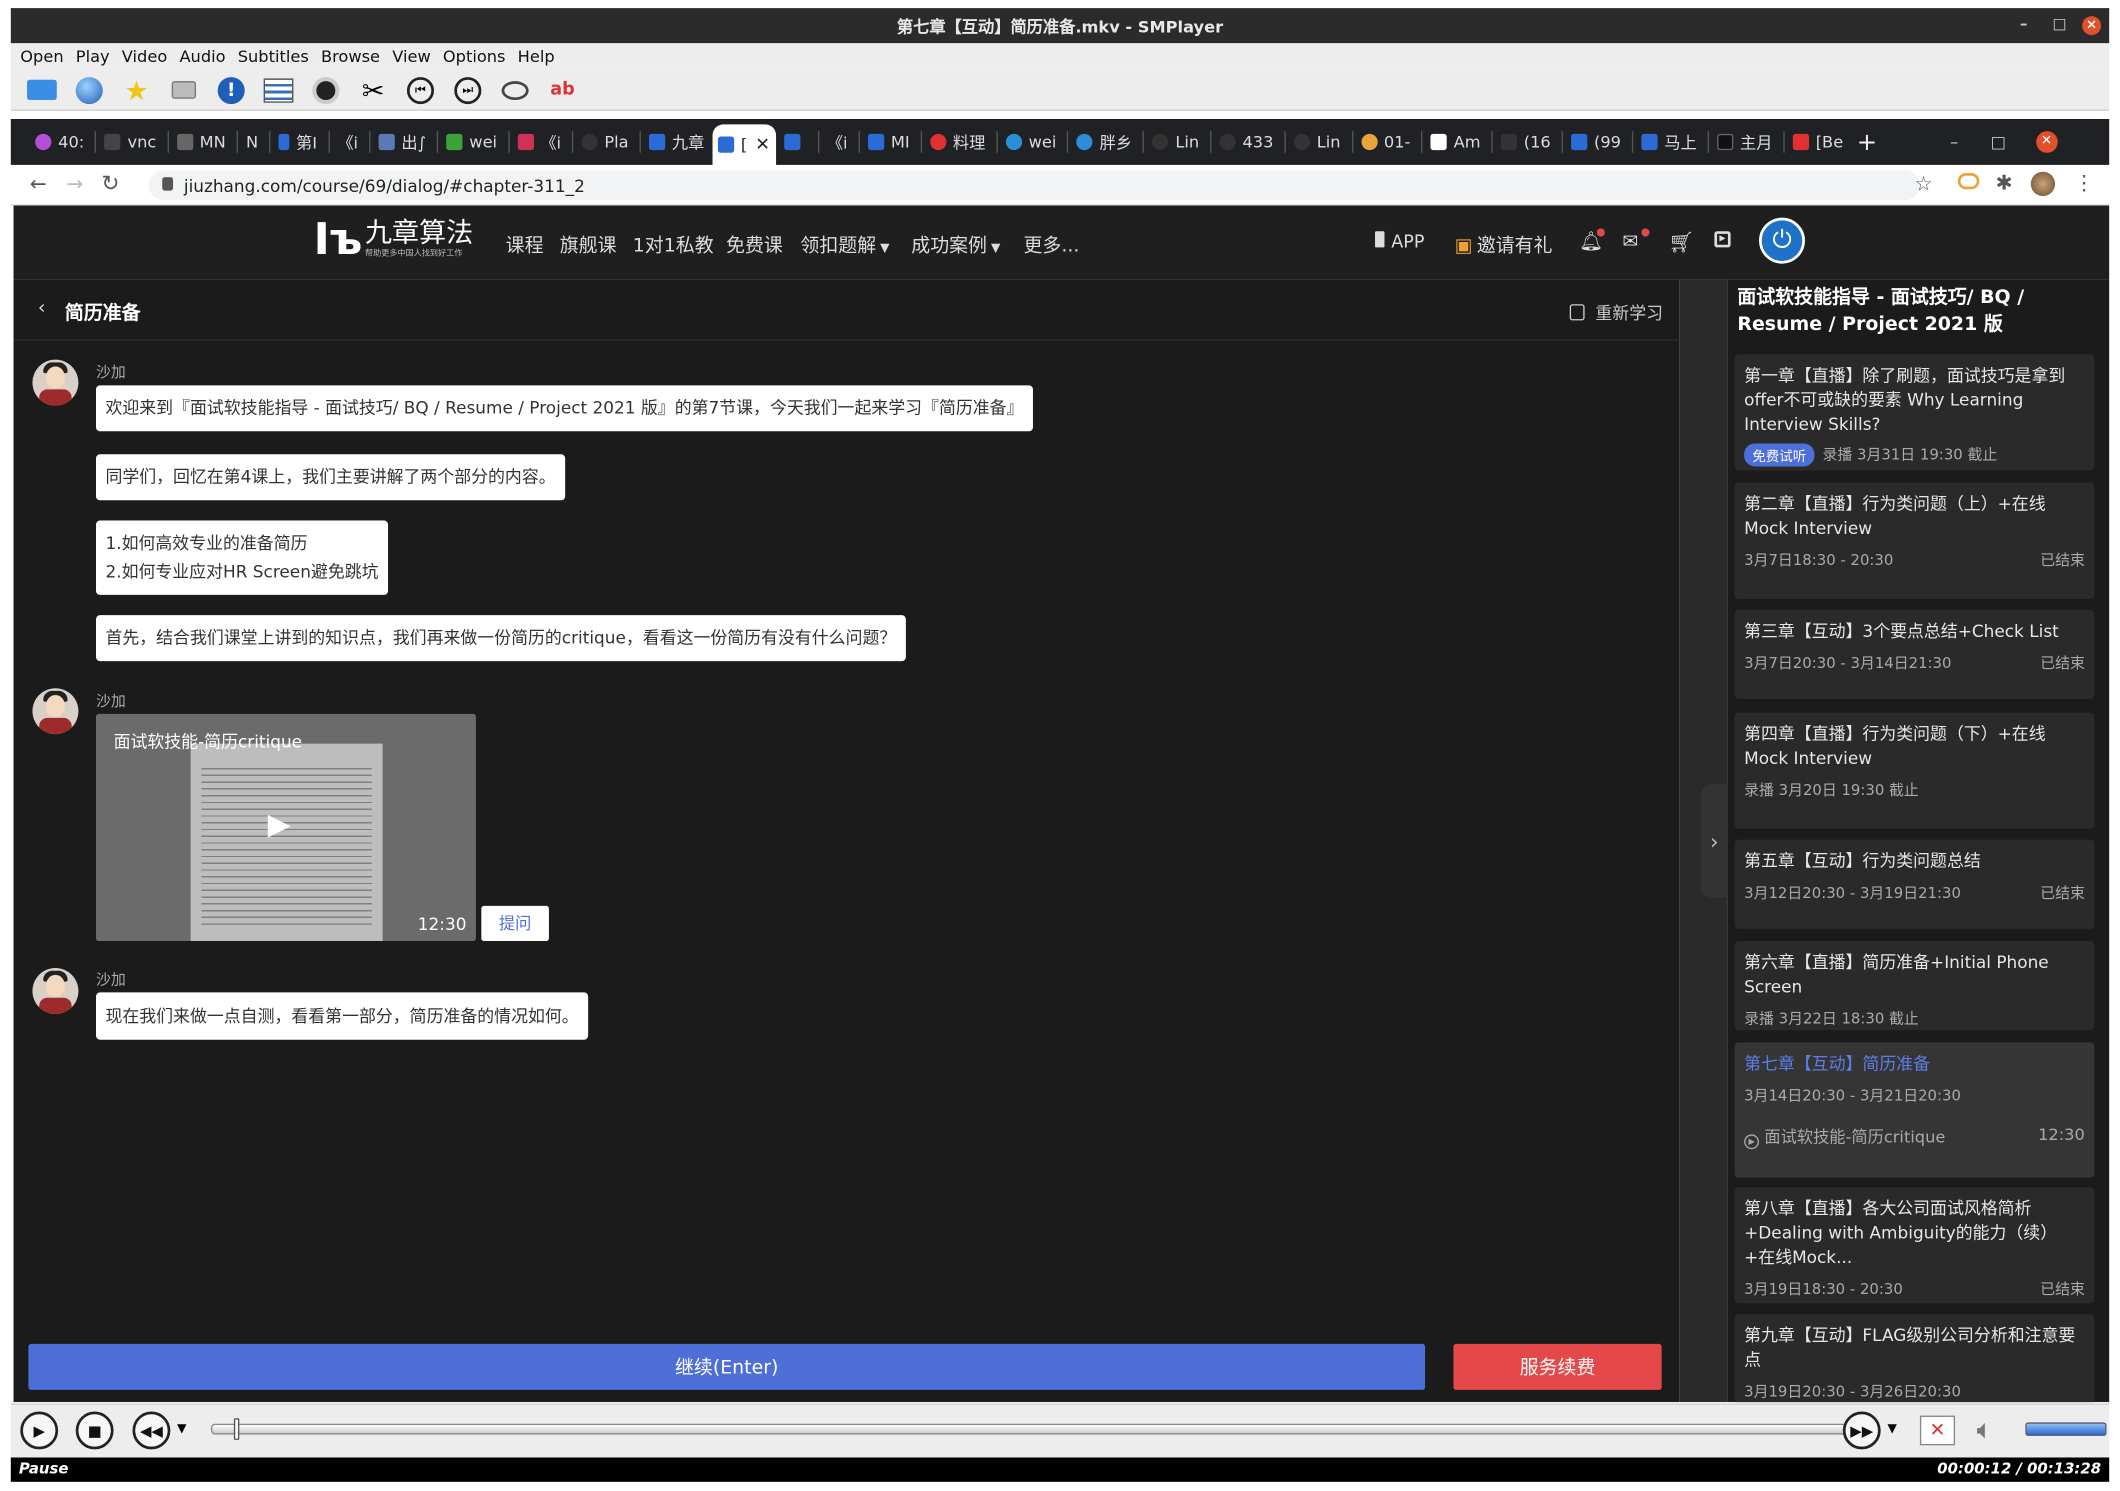 The height and width of the screenshot is (1491, 2120). Describe the element at coordinates (525, 244) in the screenshot. I see `nav-courses: 课程` at that location.